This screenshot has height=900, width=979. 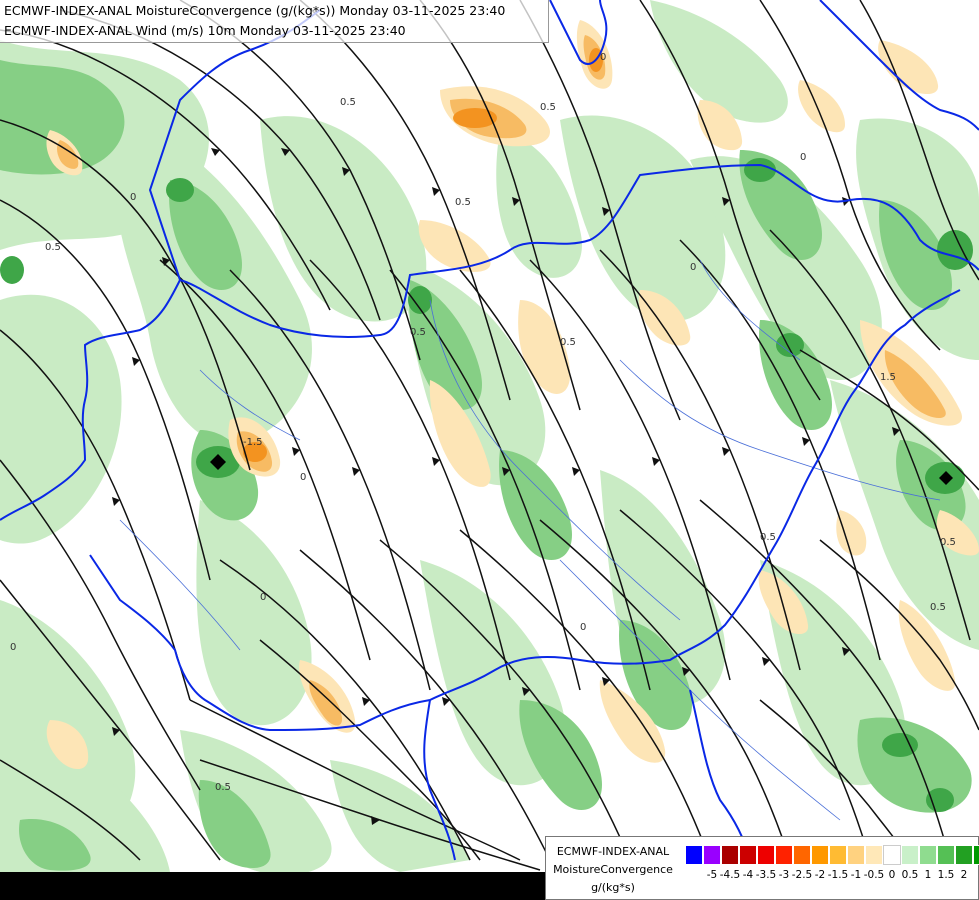 I want to click on legend-tick-label: 0, so click(x=892, y=875).